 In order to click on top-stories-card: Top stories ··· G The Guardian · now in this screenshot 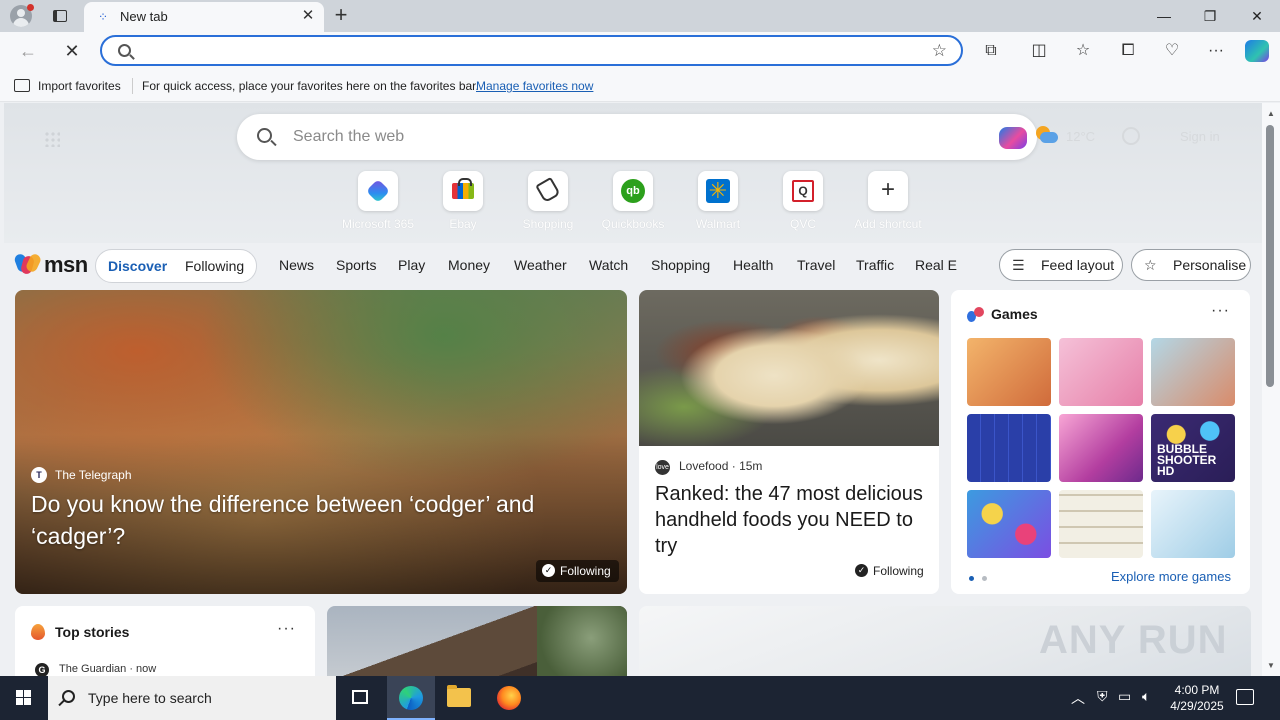, I will do `click(165, 641)`.